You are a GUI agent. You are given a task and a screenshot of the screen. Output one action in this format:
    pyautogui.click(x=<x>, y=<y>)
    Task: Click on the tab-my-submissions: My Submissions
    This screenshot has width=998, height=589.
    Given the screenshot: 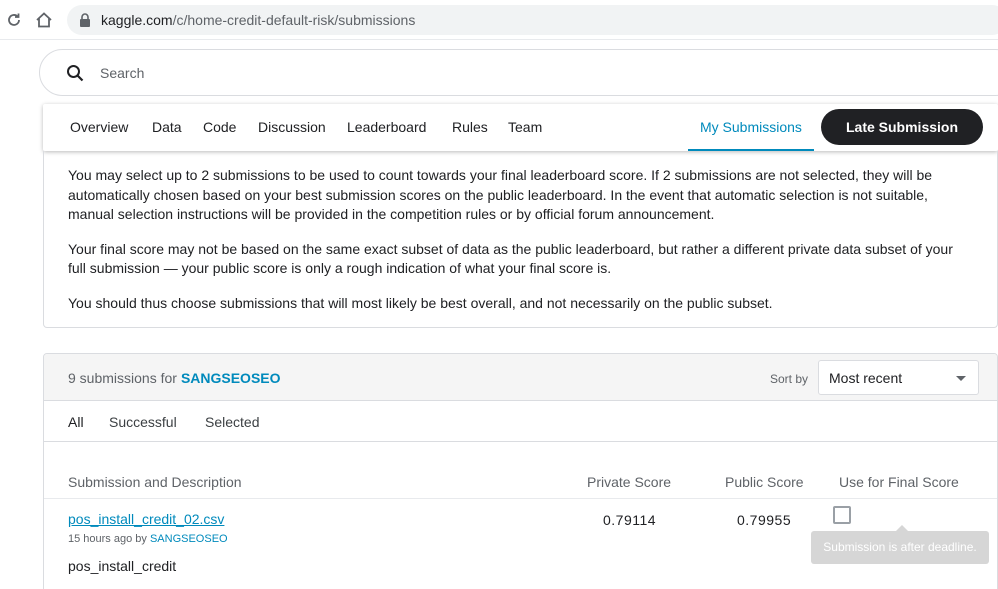 What is the action you would take?
    pyautogui.click(x=751, y=127)
    